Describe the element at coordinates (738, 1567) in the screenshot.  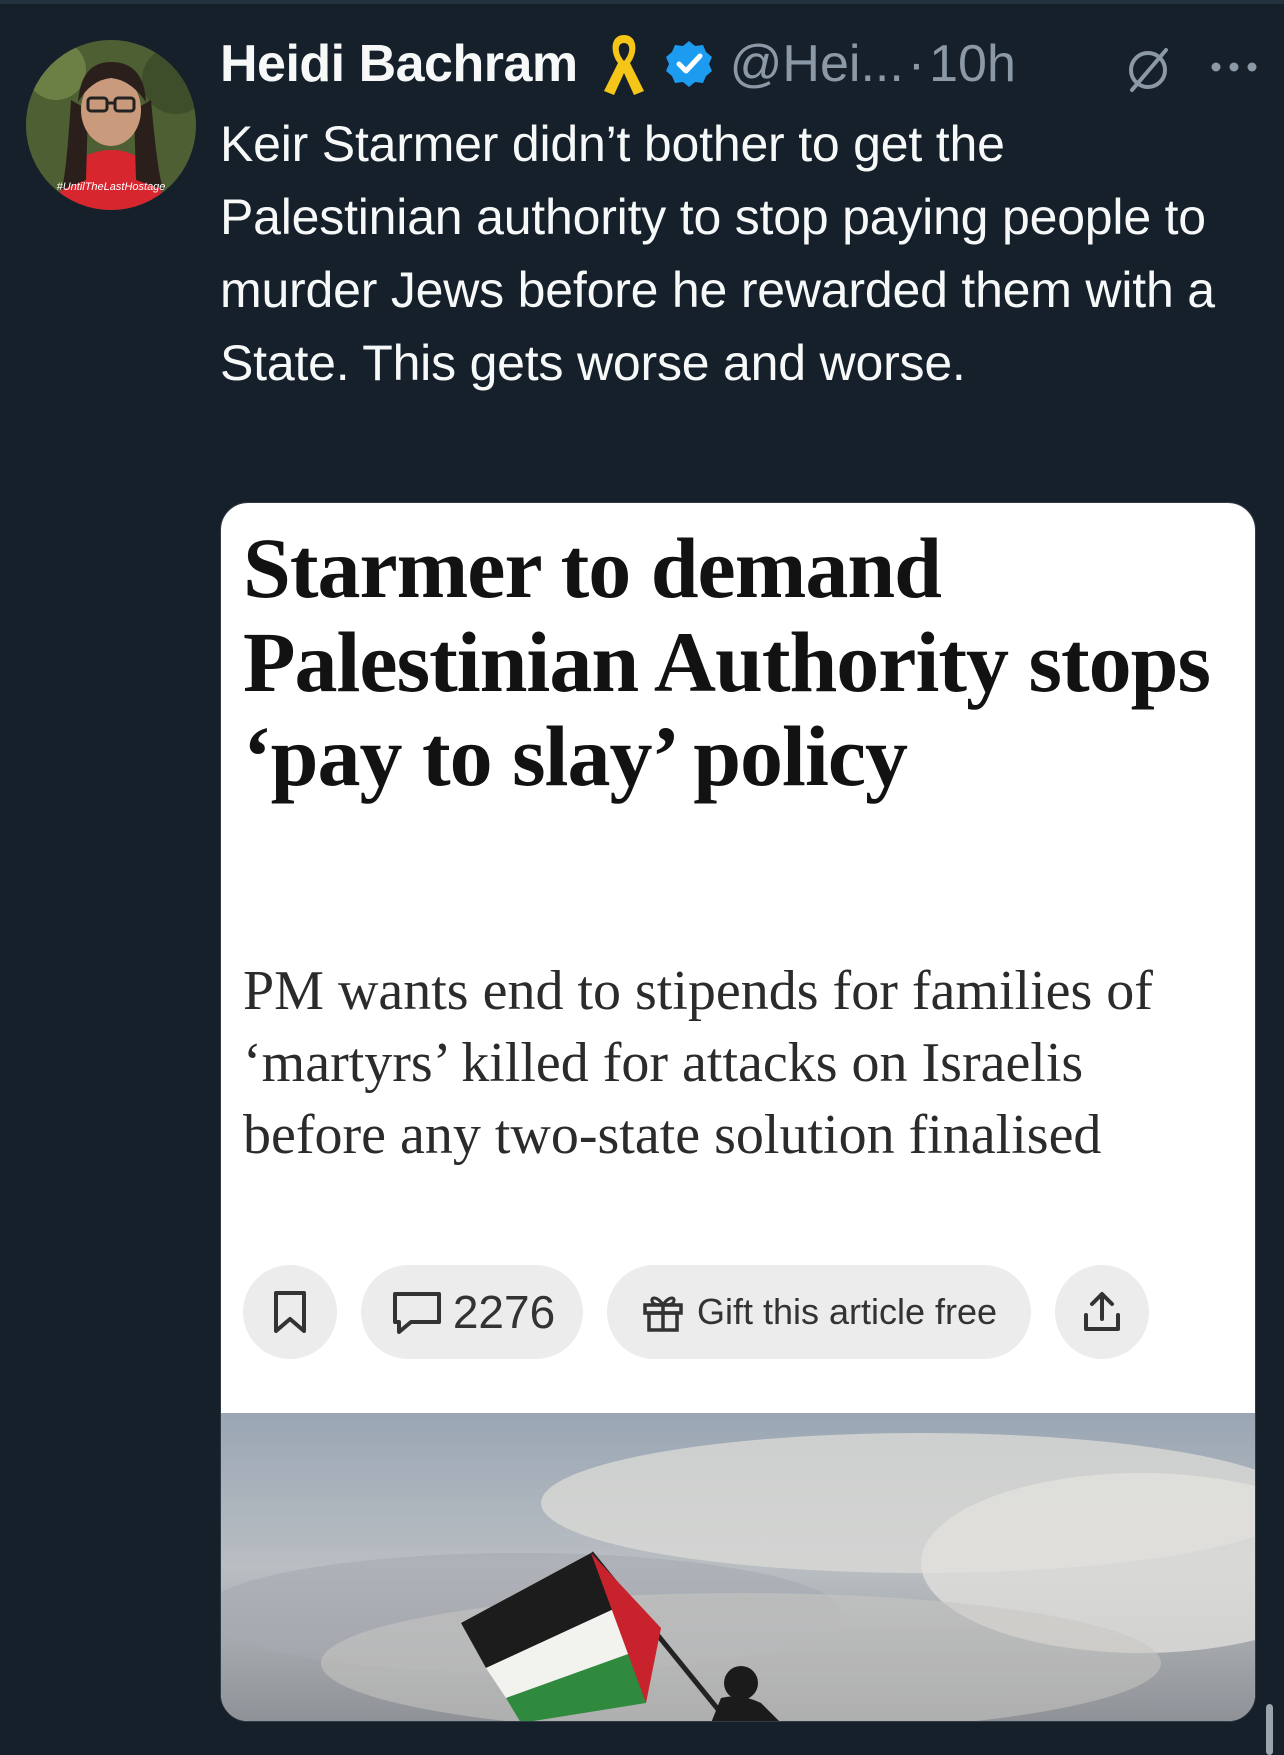
I see `article-photo` at that location.